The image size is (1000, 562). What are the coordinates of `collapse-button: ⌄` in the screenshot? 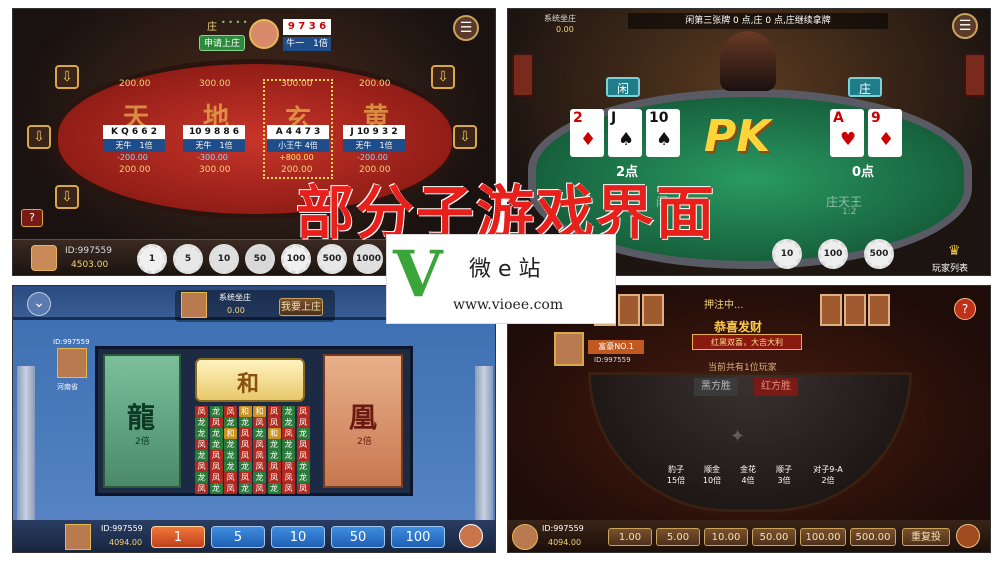 It's located at (39, 304).